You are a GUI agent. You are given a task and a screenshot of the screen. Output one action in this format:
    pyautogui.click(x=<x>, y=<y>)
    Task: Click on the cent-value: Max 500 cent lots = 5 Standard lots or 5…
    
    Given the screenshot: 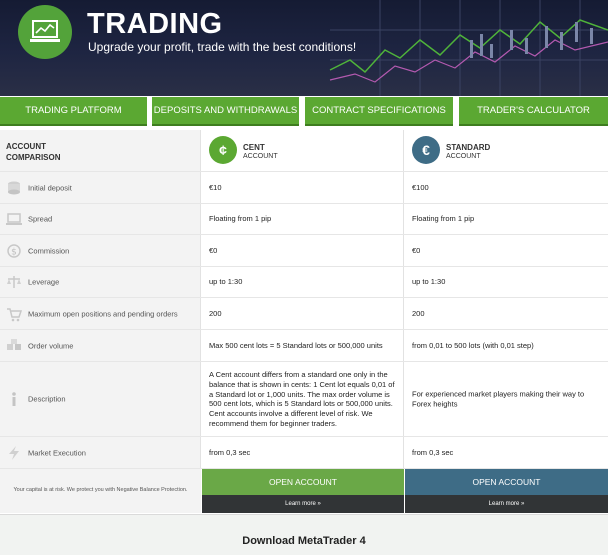 What is the action you would take?
    pyautogui.click(x=296, y=345)
    